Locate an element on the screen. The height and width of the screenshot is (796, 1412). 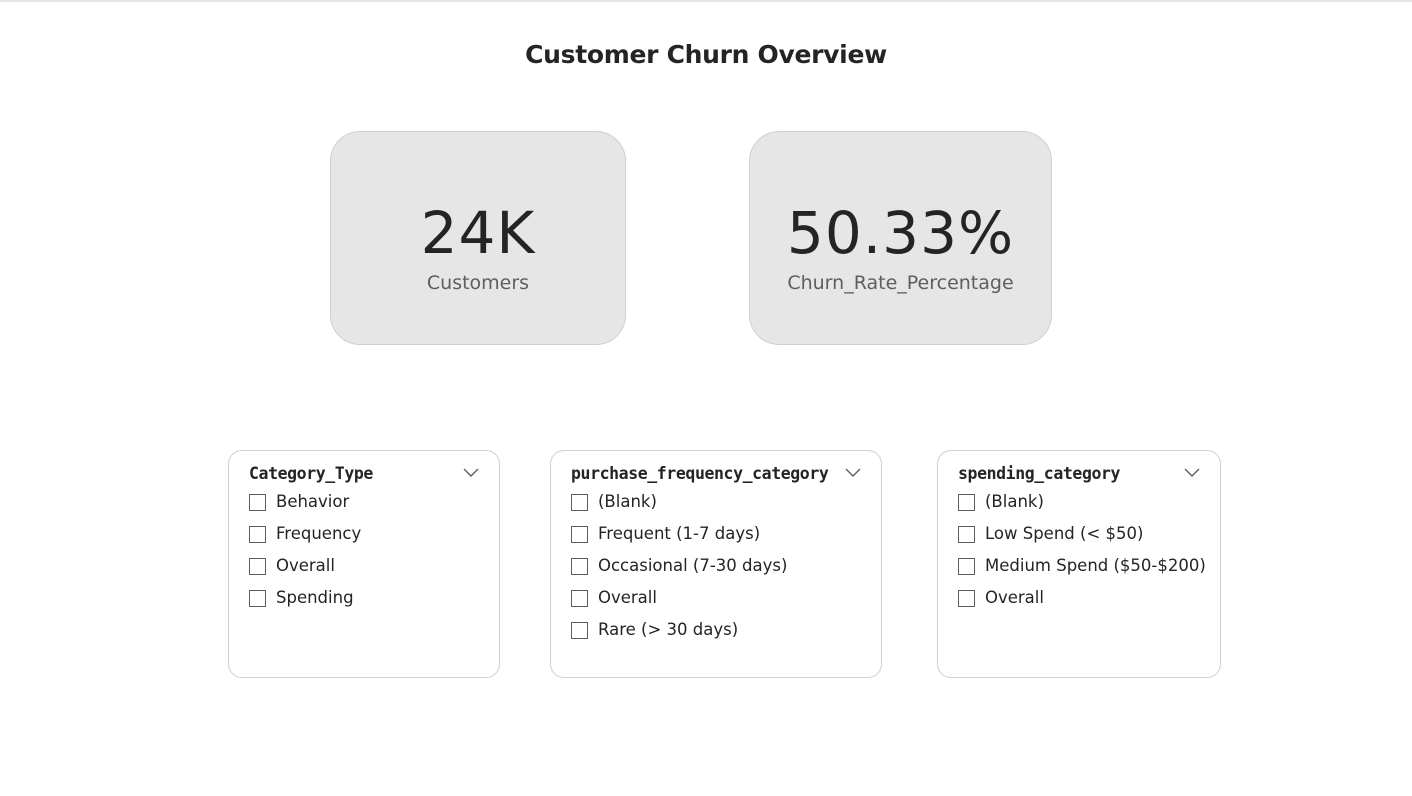
slicer-item-medium-spend: Medium Spend ($50-$200) is located at coordinates (1084, 572).